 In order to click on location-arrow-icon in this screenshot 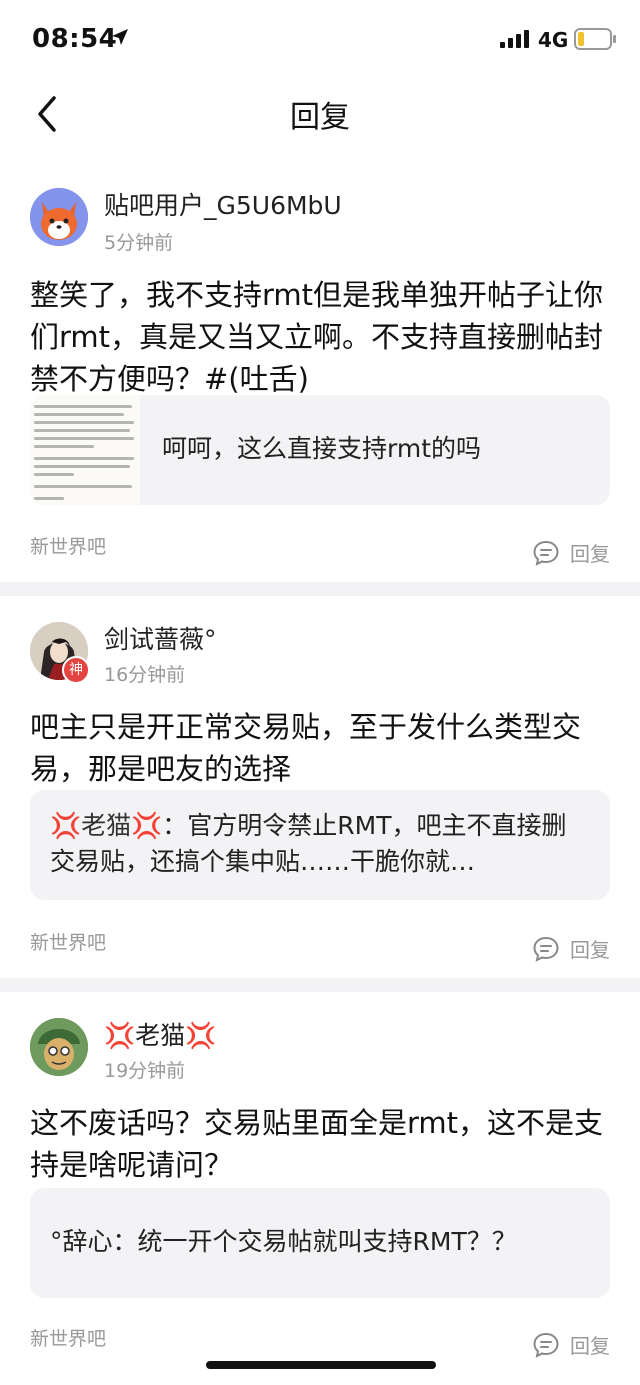, I will do `click(120, 37)`.